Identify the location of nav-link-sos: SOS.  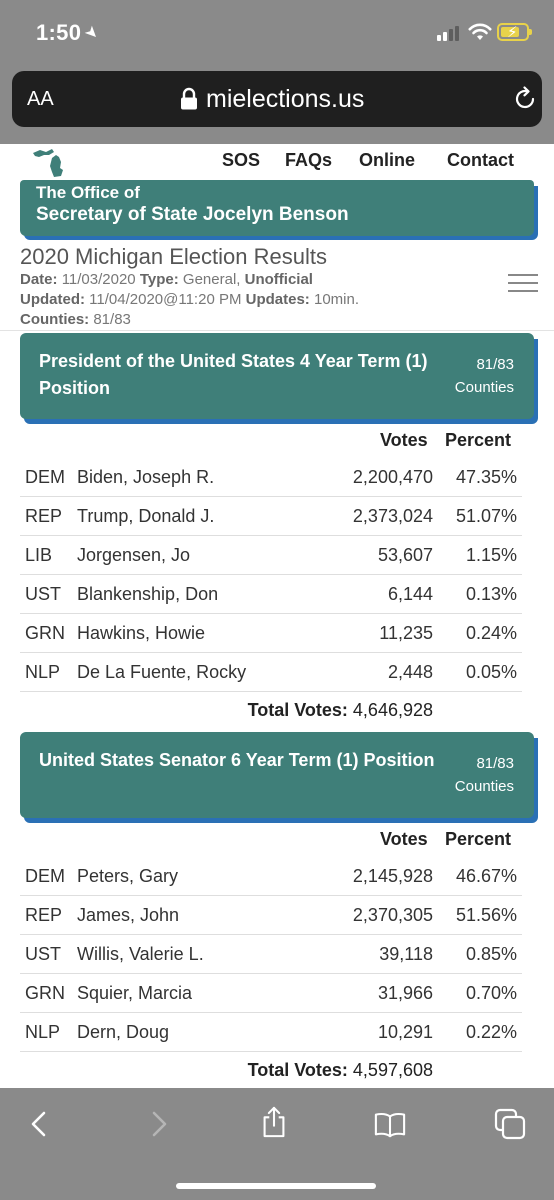
(241, 160).